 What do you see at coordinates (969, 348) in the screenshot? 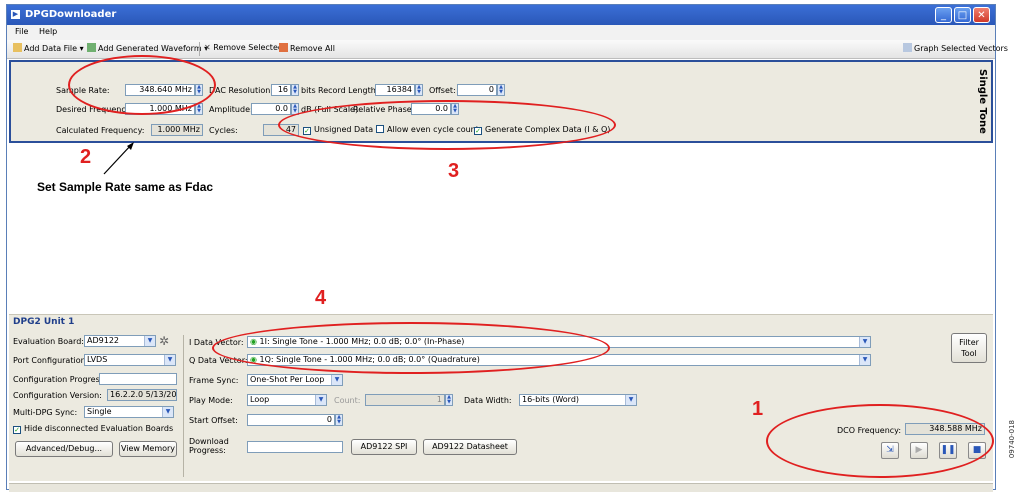
I see `filter-tool-button: Filter Tool` at bounding box center [969, 348].